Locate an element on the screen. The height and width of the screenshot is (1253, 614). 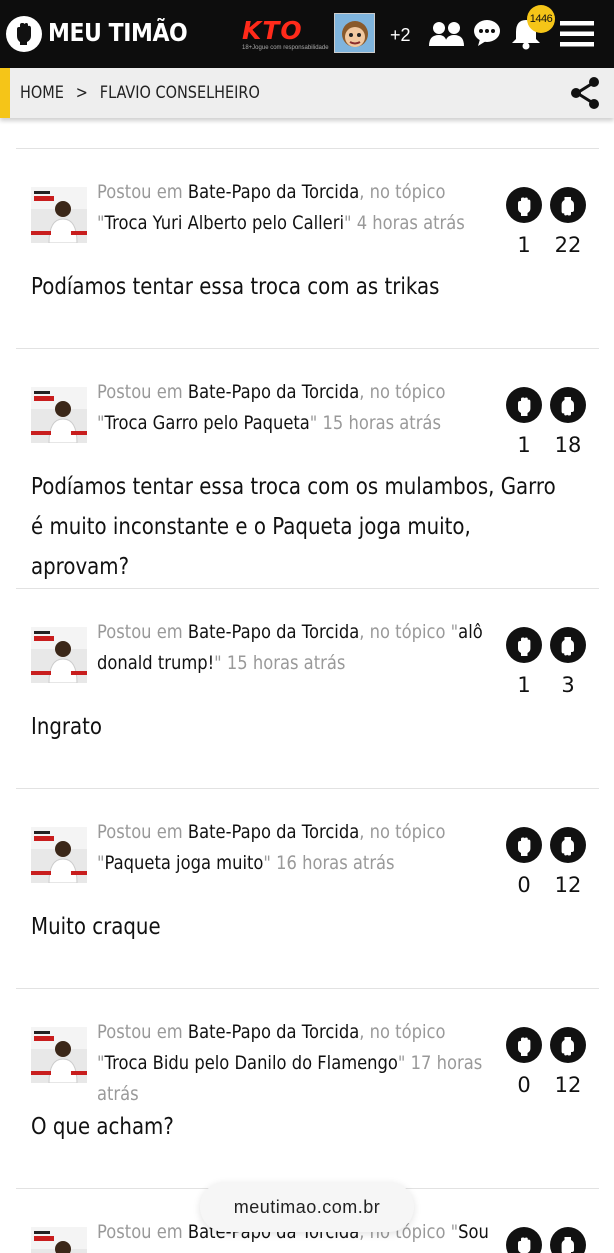
downvote-count: 3 is located at coordinates (568, 685).